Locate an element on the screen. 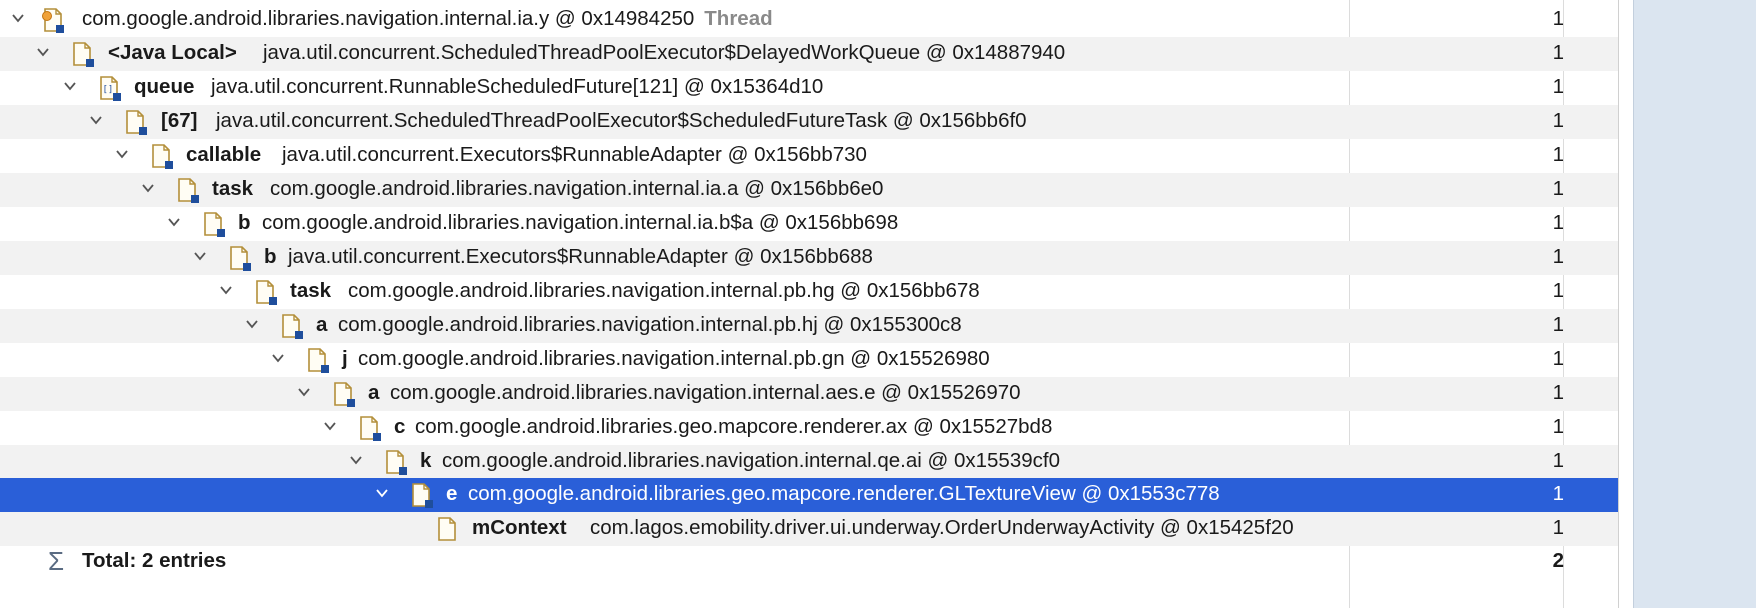 The image size is (1756, 608). field-name: <Java Local> is located at coordinates (172, 52).